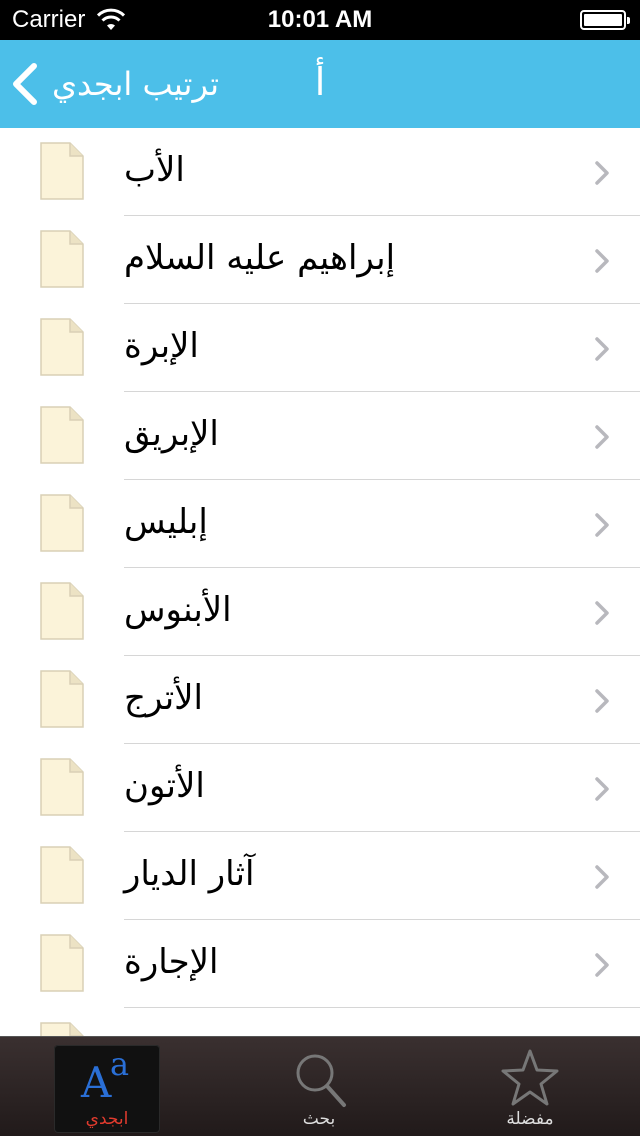 Image resolution: width=640 pixels, height=1136 pixels. I want to click on page-title: أ, so click(320, 82).